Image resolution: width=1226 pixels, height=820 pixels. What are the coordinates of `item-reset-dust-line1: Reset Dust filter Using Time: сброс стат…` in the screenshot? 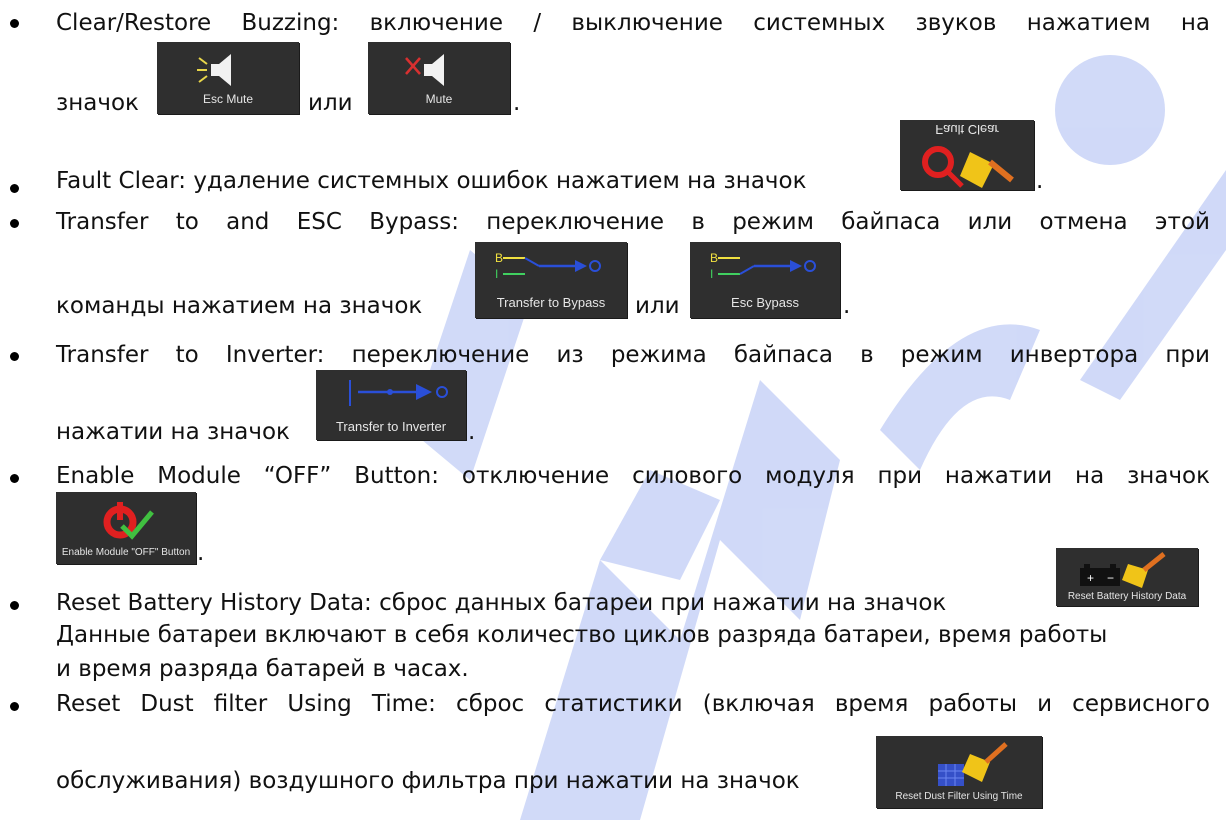 It's located at (633, 704).